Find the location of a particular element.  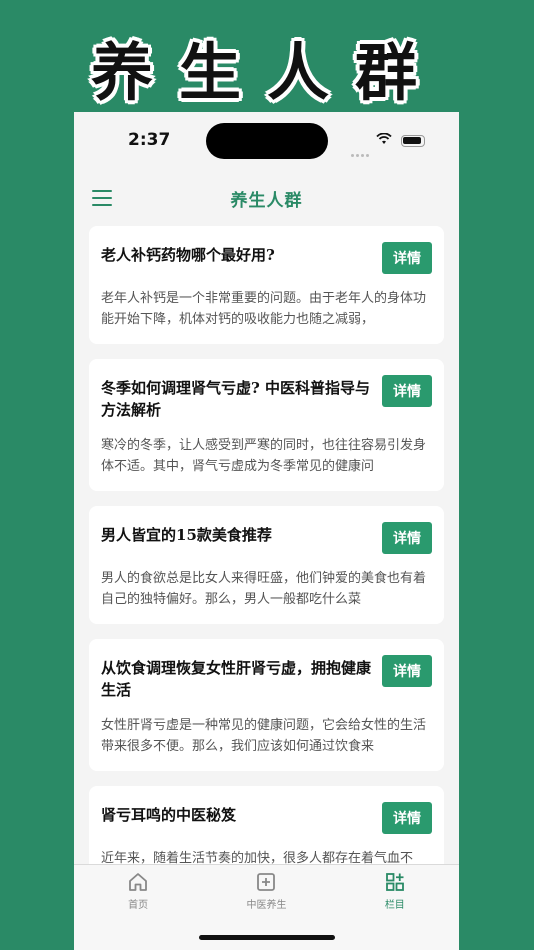

article-title: 肾亏耳鸣的中医秘笈 is located at coordinates (169, 815).